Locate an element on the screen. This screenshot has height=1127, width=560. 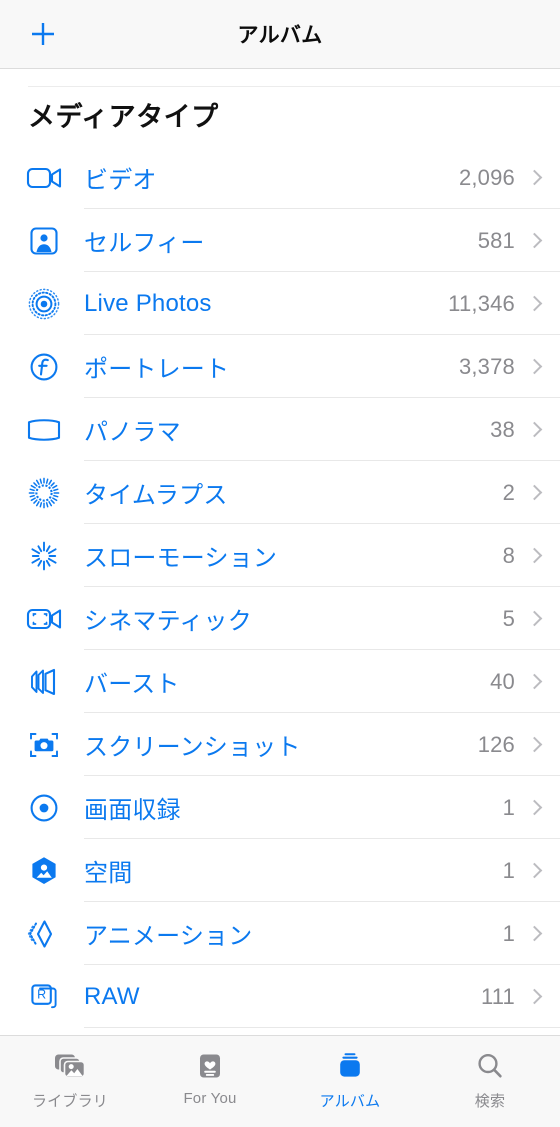
panorama-icon is located at coordinates (44, 430).